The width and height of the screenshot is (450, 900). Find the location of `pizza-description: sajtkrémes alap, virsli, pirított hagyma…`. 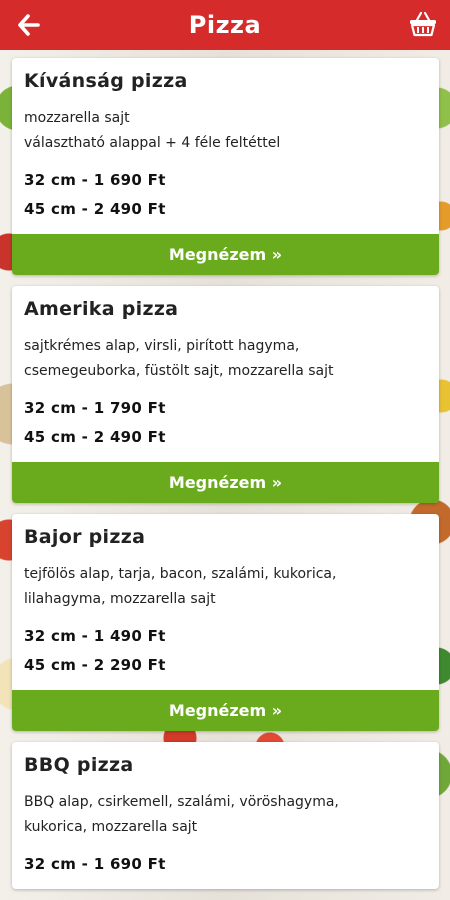

pizza-description: sajtkrémes alap, virsli, pirított hagyma… is located at coordinates (179, 358).